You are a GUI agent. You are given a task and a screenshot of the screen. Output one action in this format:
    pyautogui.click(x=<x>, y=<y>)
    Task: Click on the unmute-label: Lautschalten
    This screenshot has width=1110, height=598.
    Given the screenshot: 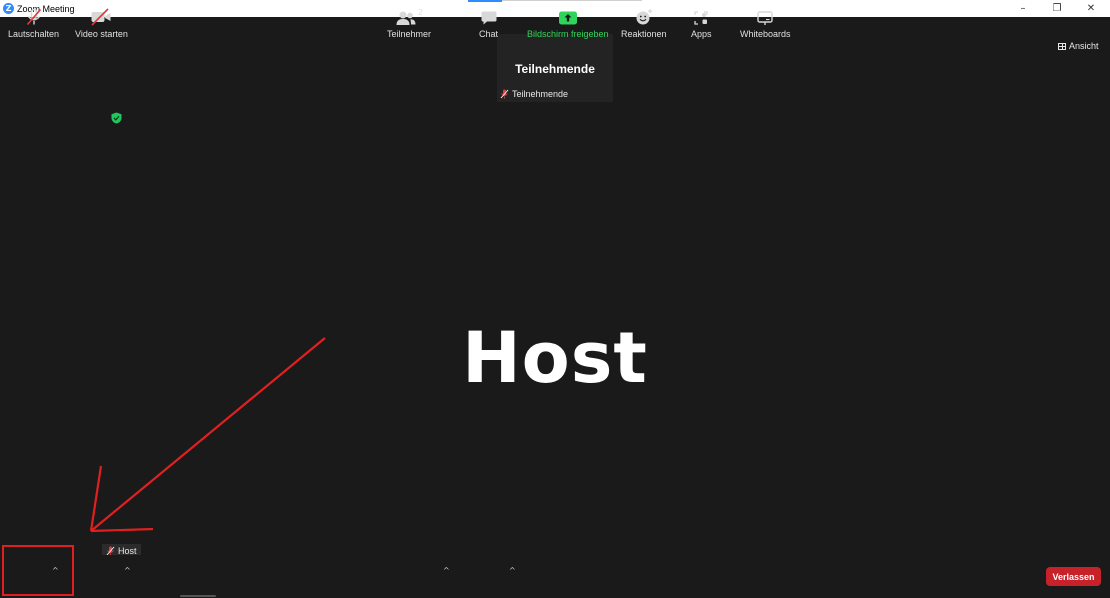 What is the action you would take?
    pyautogui.click(x=34, y=34)
    